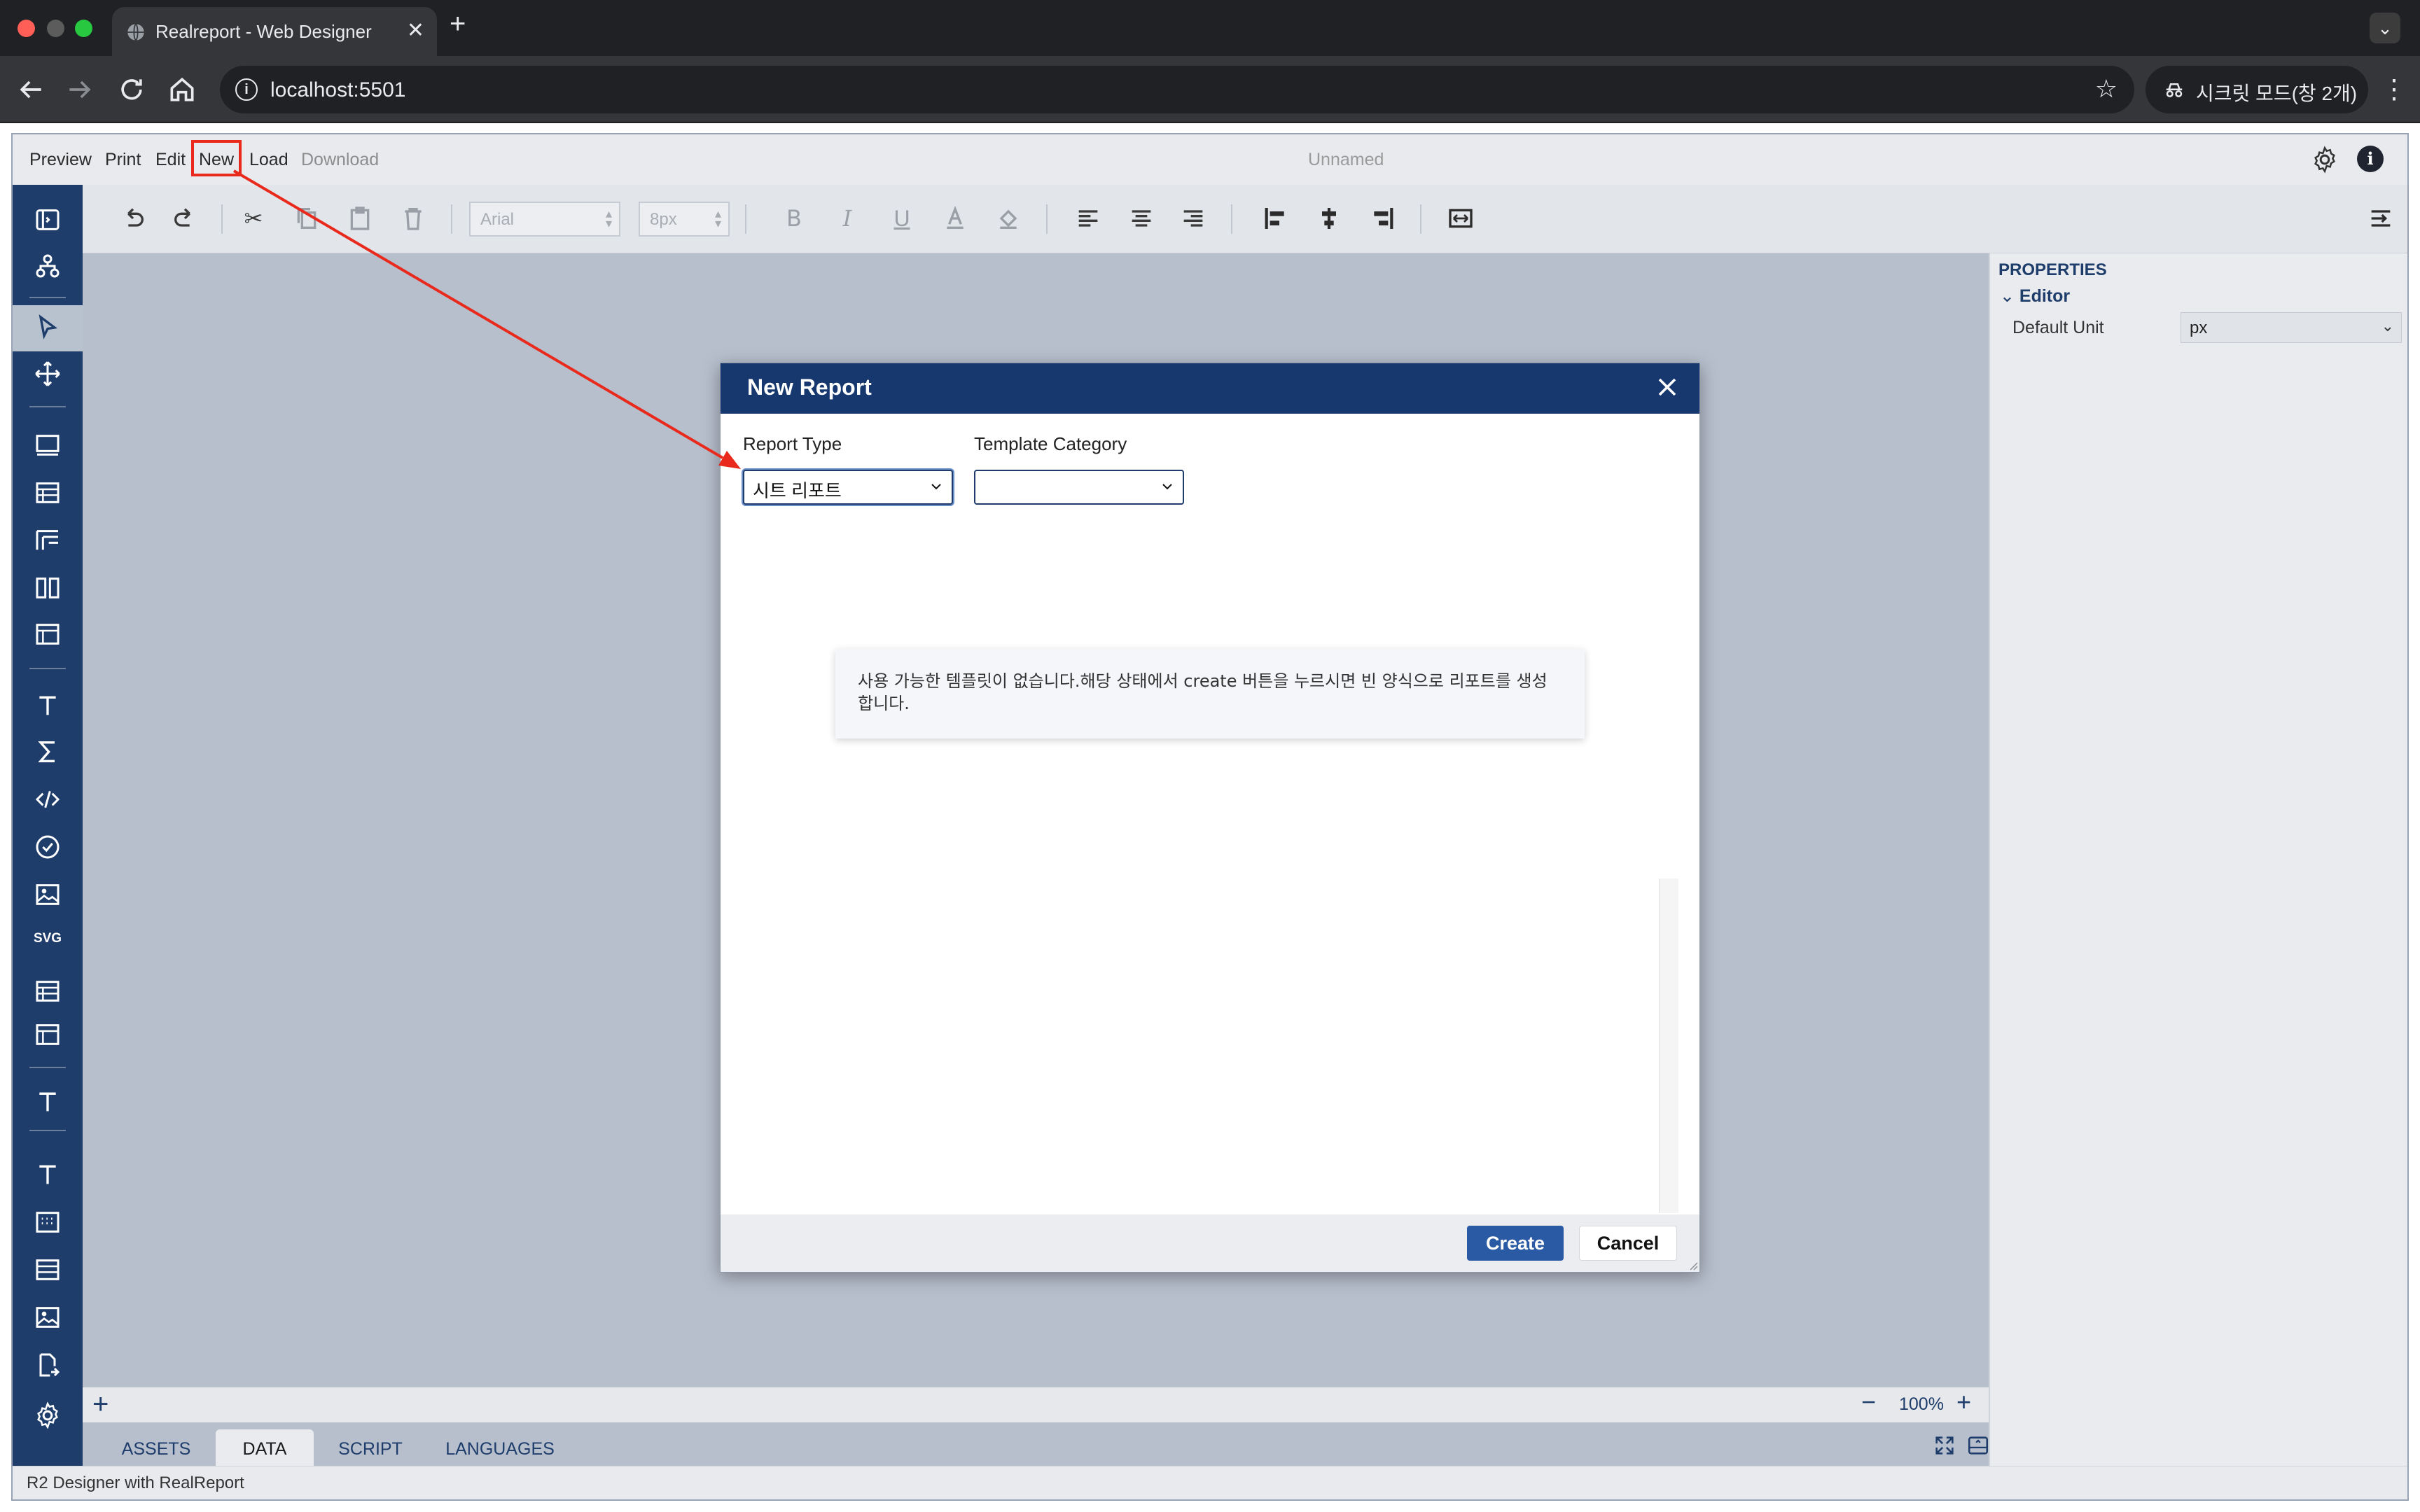 Image resolution: width=2420 pixels, height=1512 pixels. What do you see at coordinates (253, 218) in the screenshot?
I see `cut-scissors-icon: ✂` at bounding box center [253, 218].